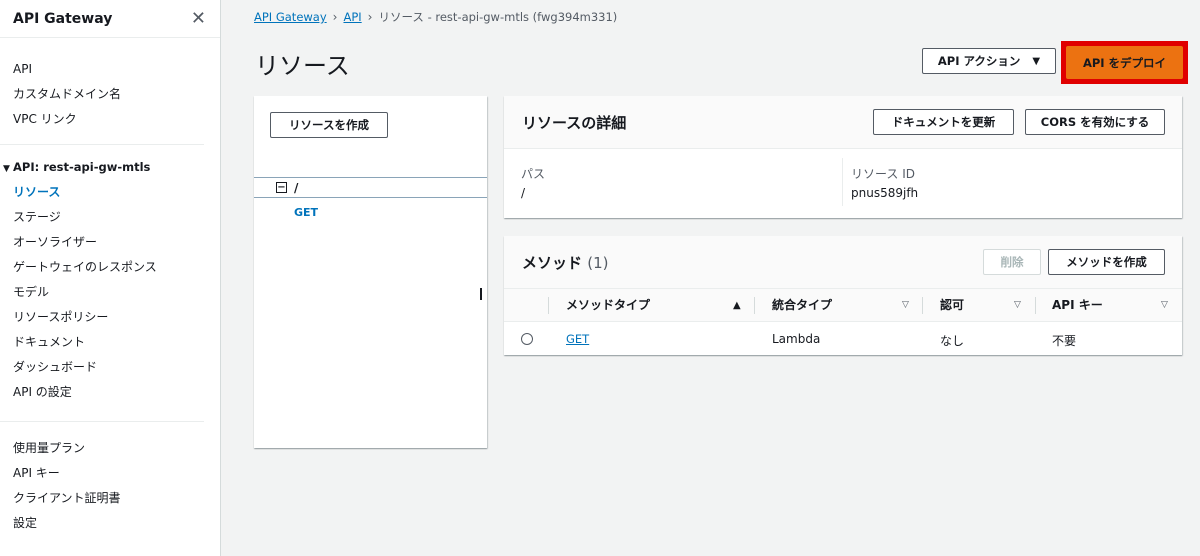  What do you see at coordinates (110, 217) in the screenshot?
I see `sidebar-item-stages: ステージ` at bounding box center [110, 217].